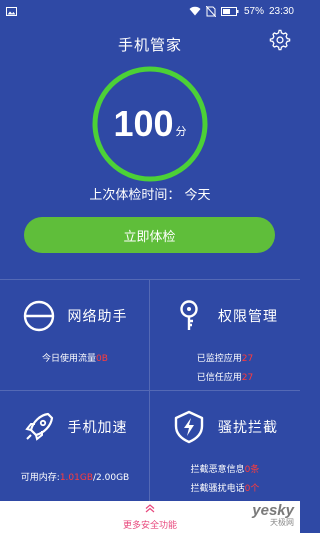 The width and height of the screenshot is (320, 533). Describe the element at coordinates (97, 317) in the screenshot. I see `tile-title: 网络助手` at that location.